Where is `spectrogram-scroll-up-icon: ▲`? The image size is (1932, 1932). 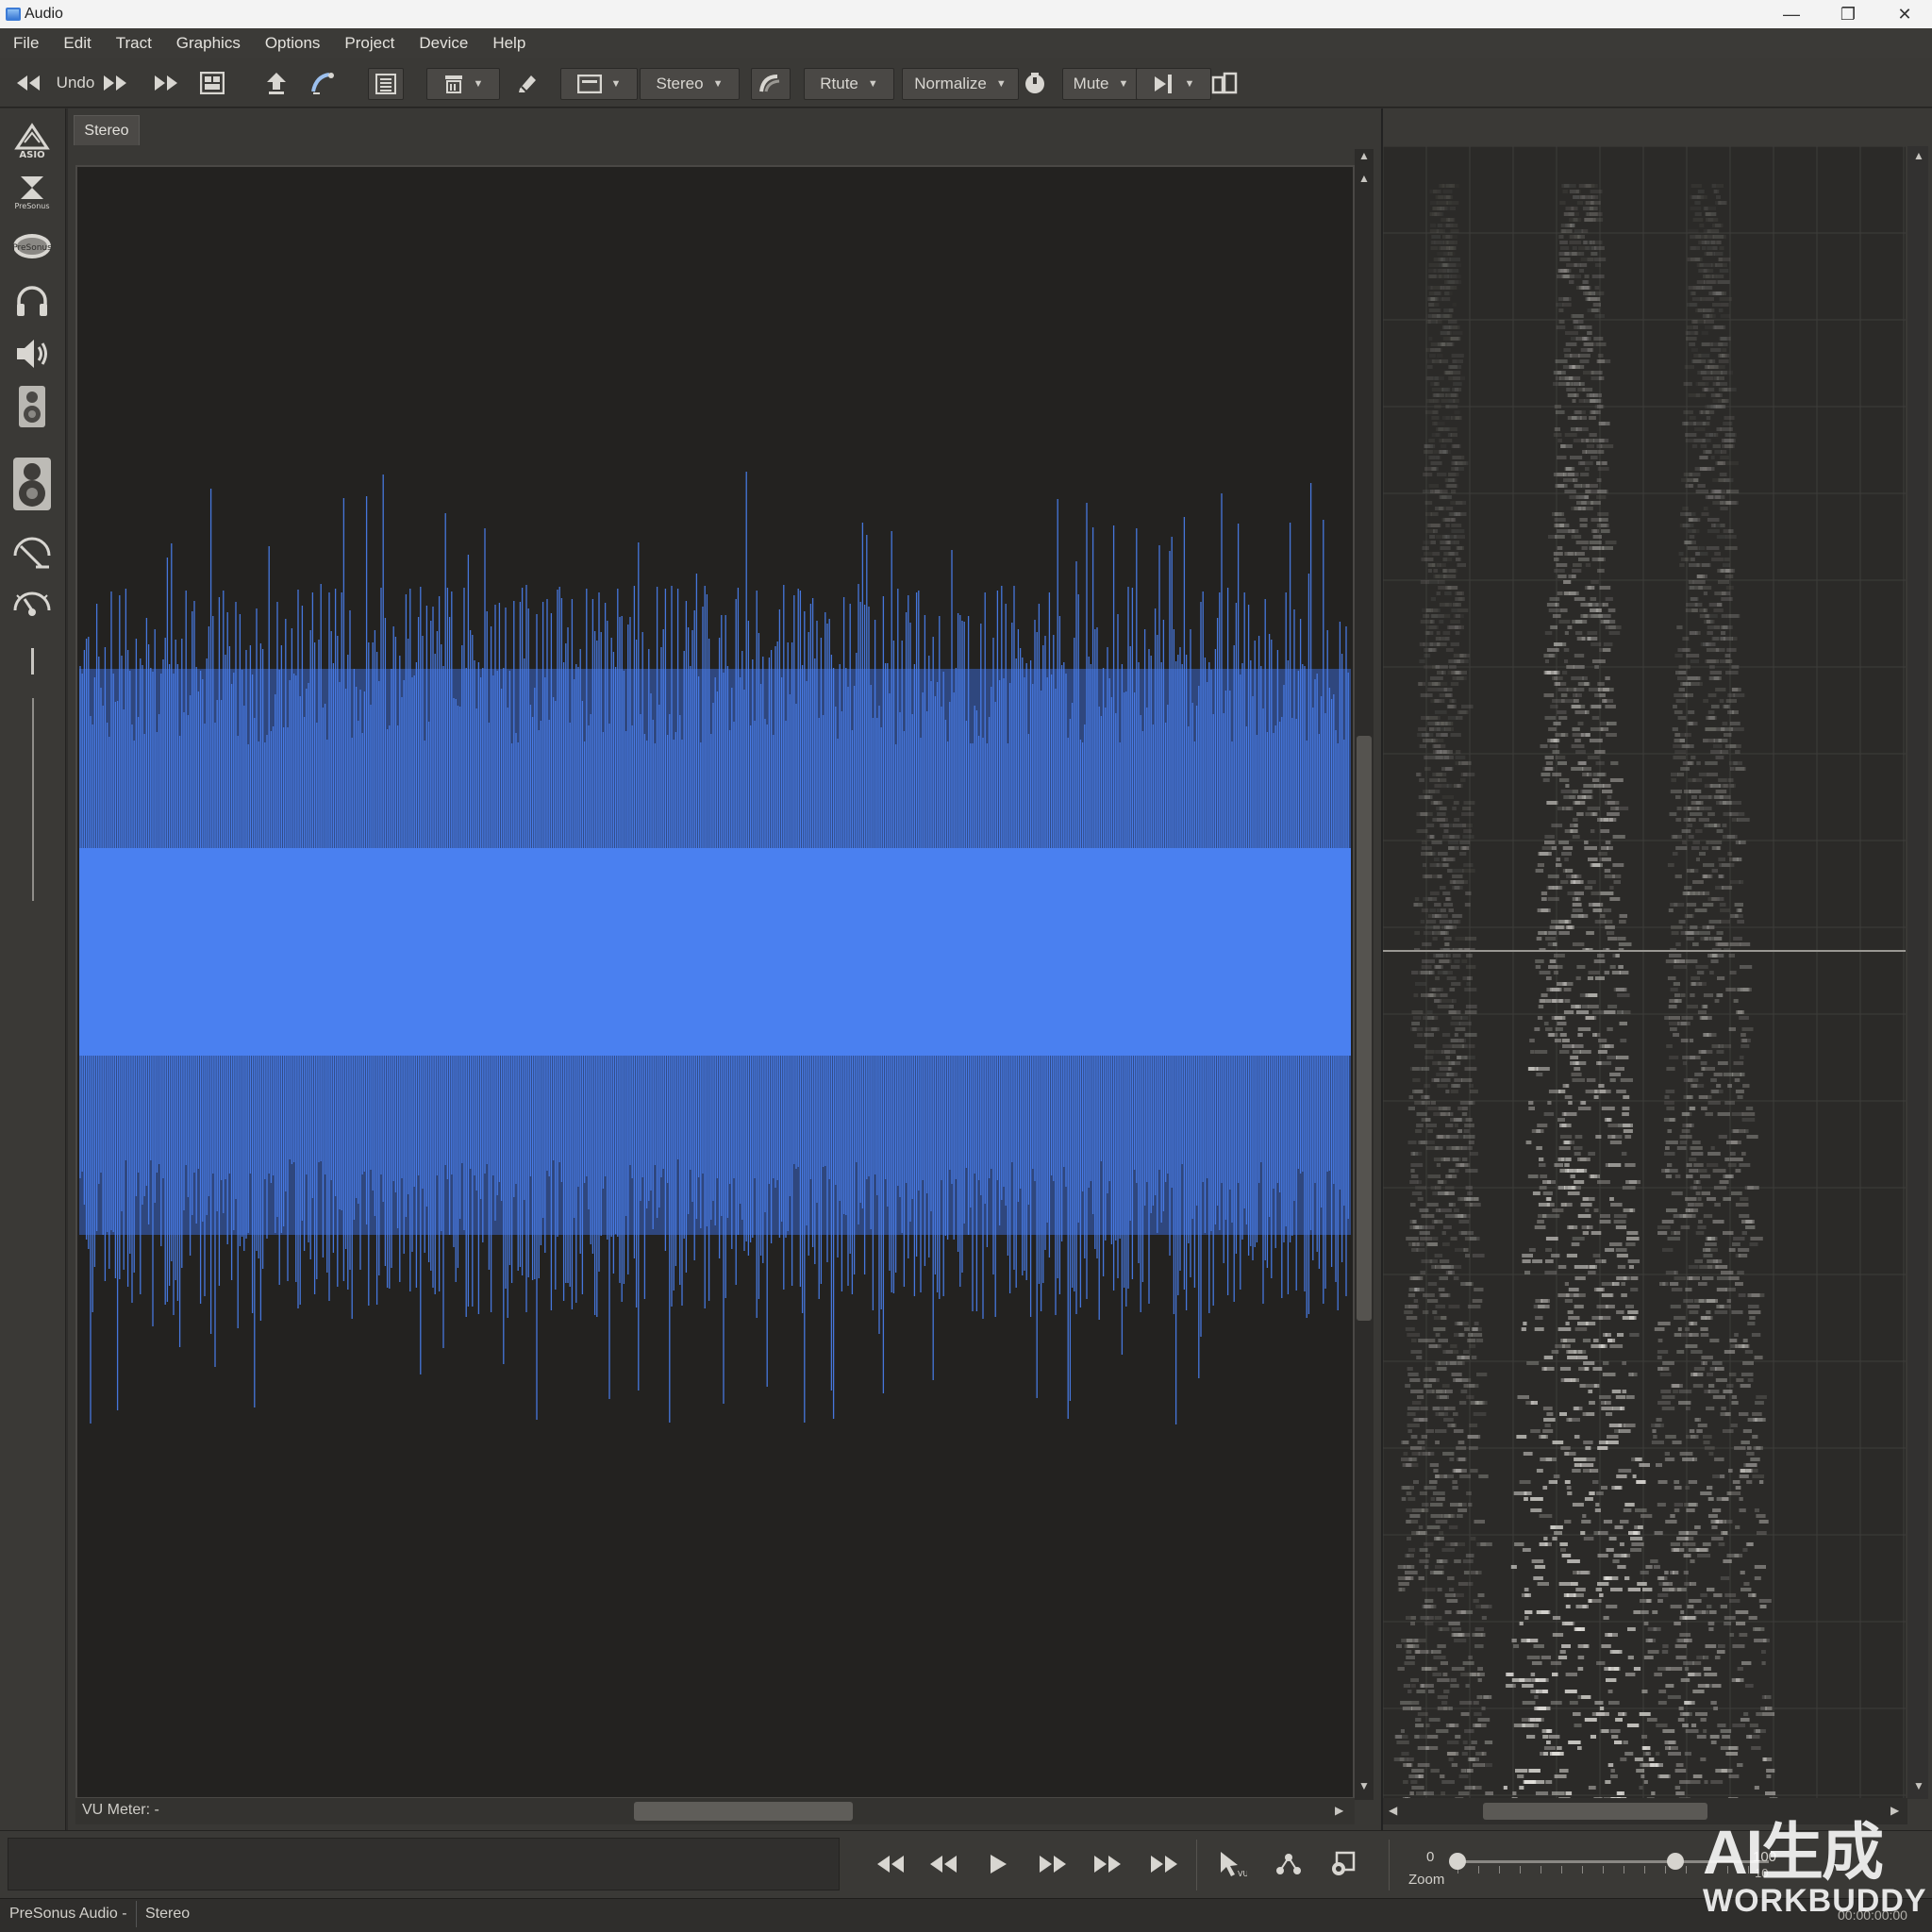 spectrogram-scroll-up-icon: ▲ is located at coordinates (1919, 156).